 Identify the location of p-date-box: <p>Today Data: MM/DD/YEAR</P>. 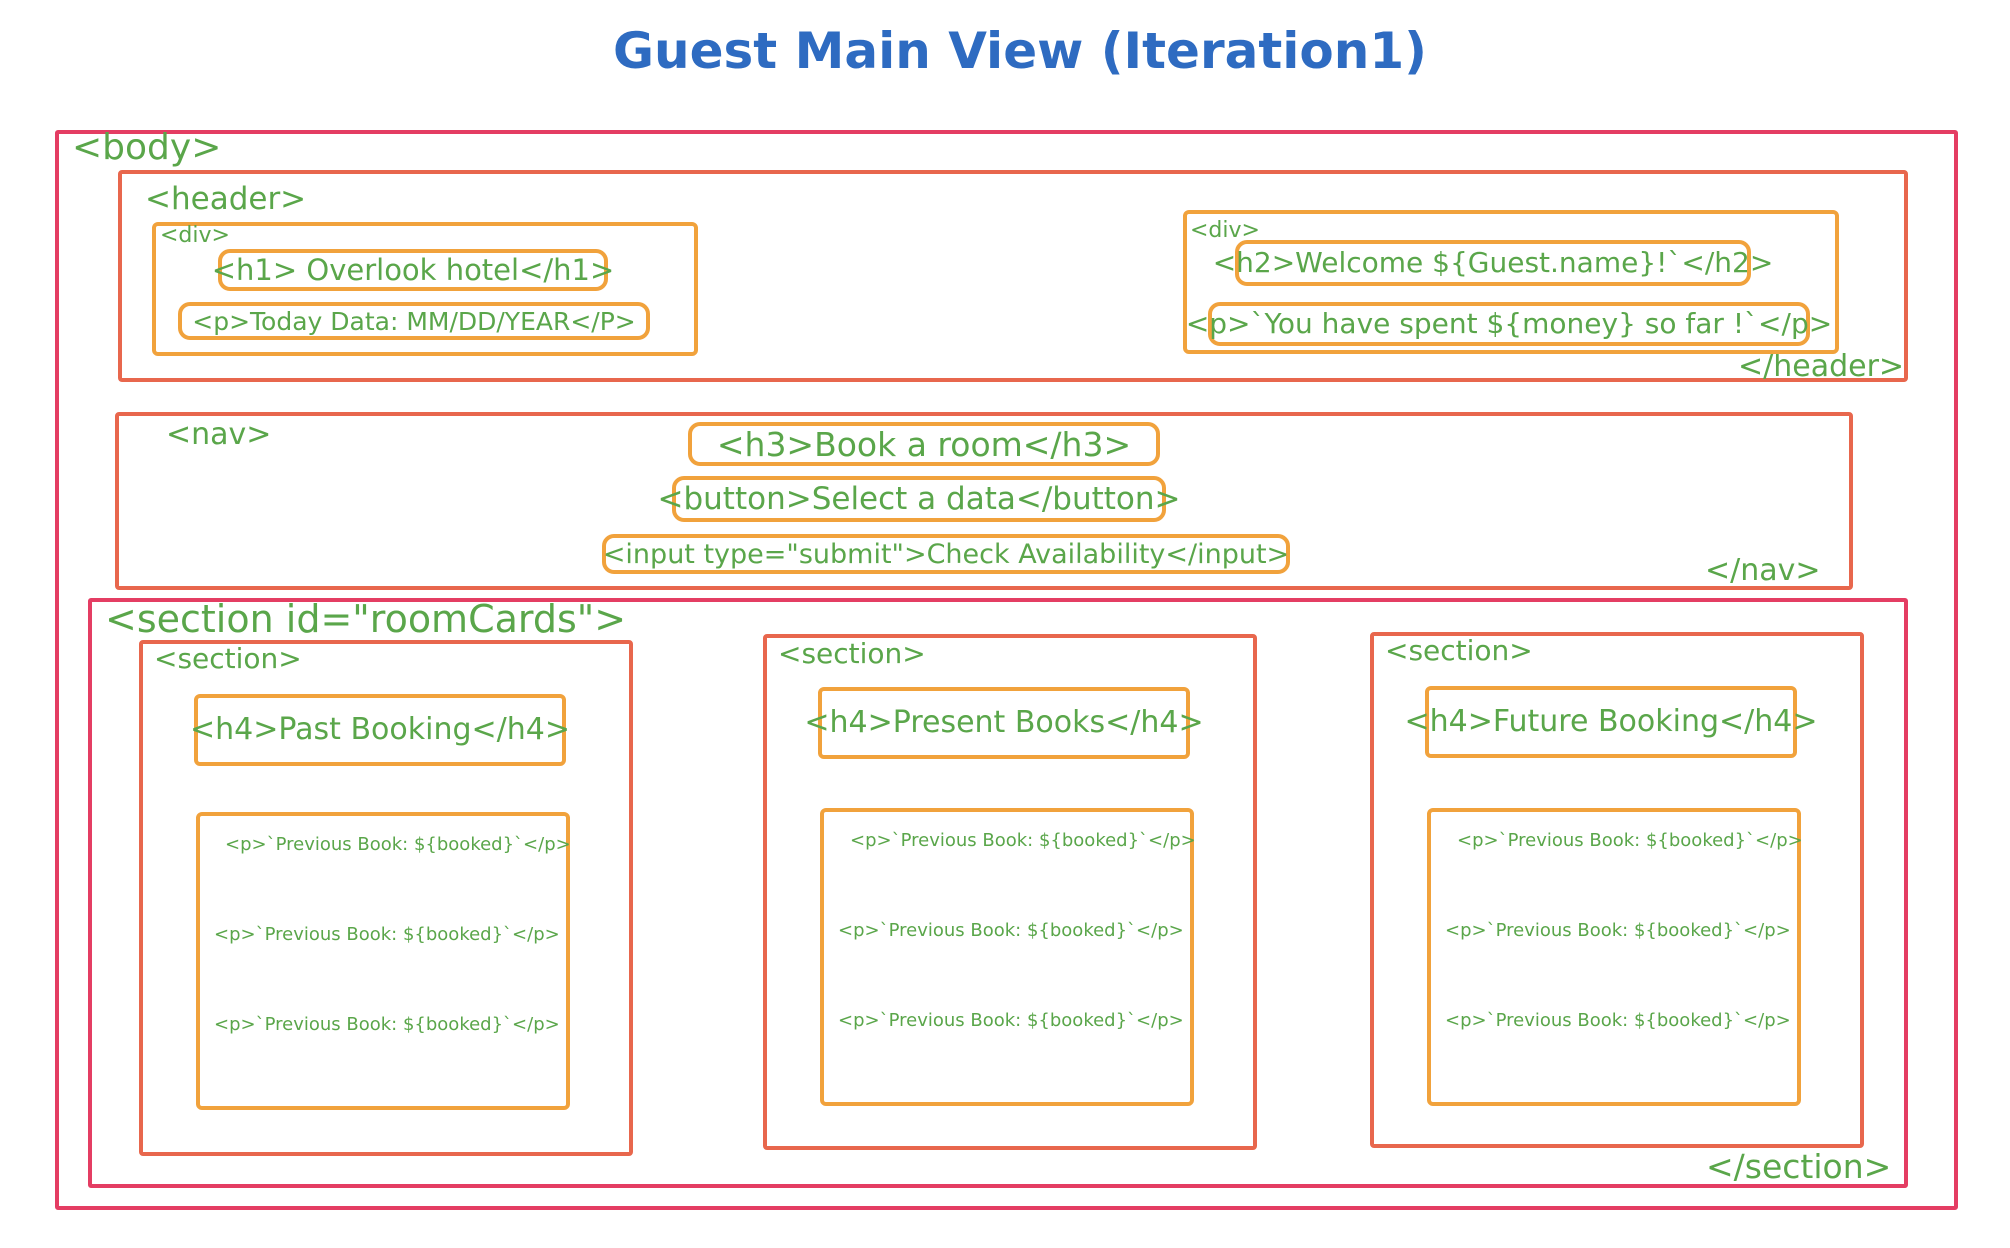
(414, 321).